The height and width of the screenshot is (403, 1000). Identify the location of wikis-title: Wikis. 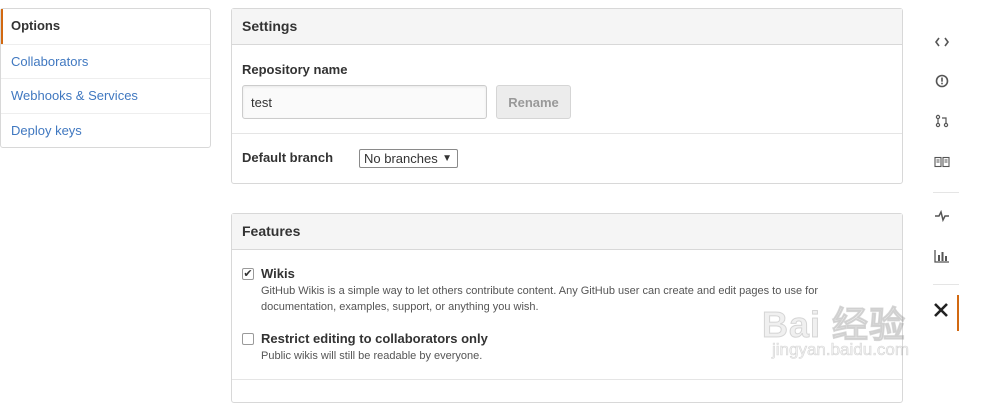
(278, 273).